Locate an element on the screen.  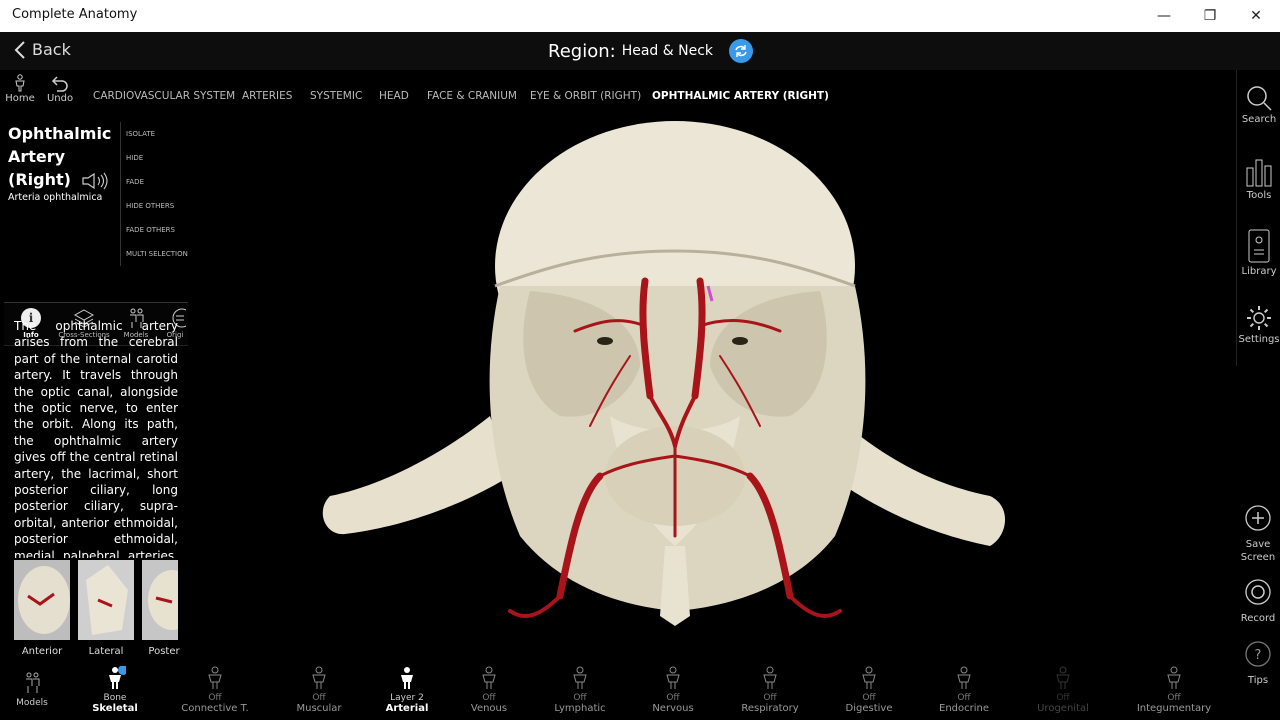
connective-tissue-icon is located at coordinates (215, 677).